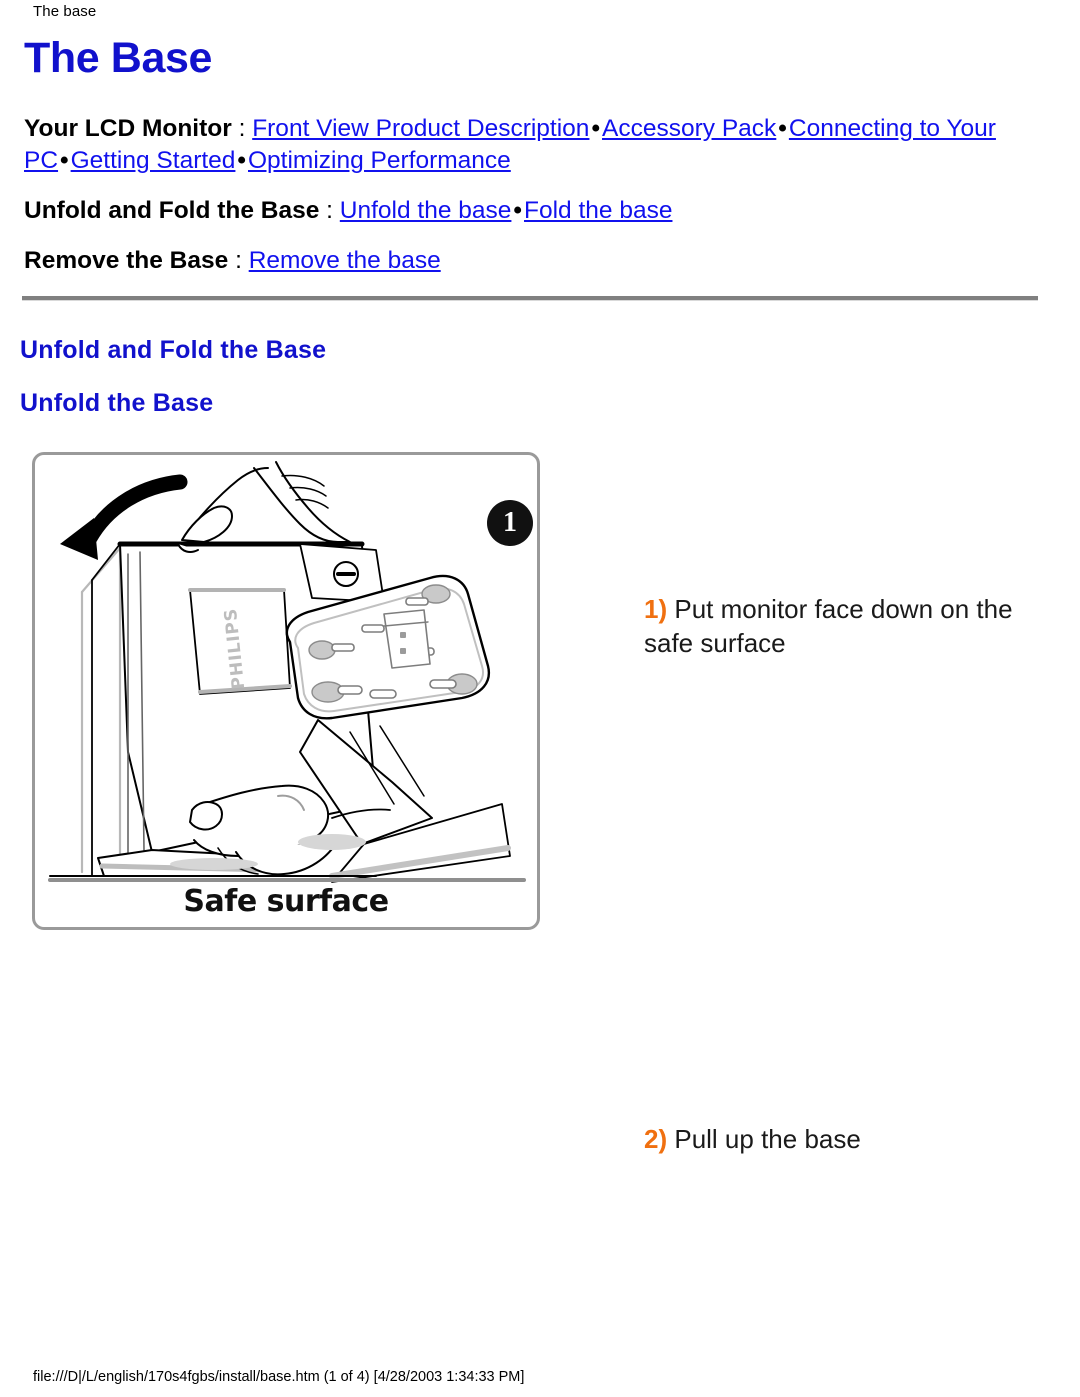 The image size is (1080, 1397). What do you see at coordinates (329, 210) in the screenshot?
I see `nav-colon-1: :` at bounding box center [329, 210].